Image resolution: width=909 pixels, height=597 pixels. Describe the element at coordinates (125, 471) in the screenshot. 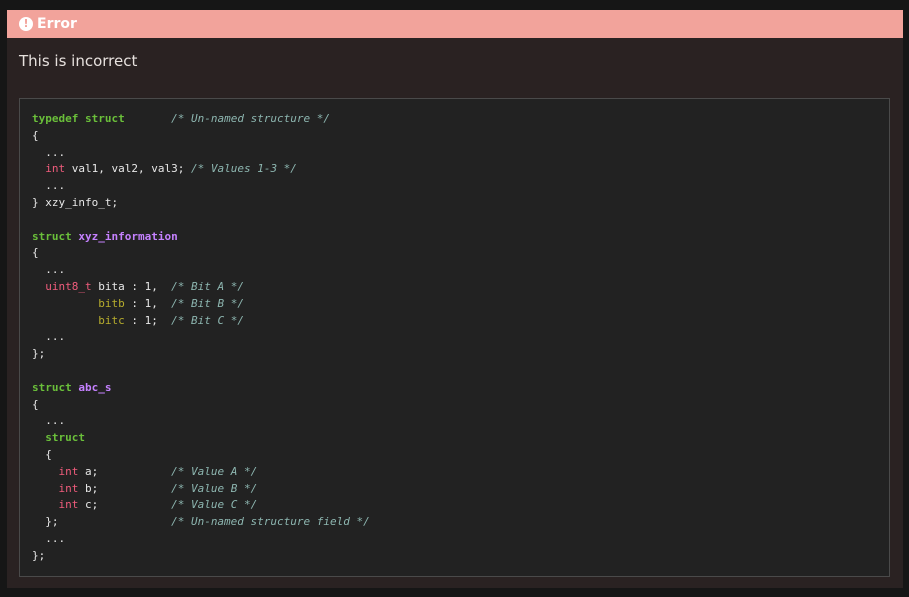

I see `code-token: a;` at that location.